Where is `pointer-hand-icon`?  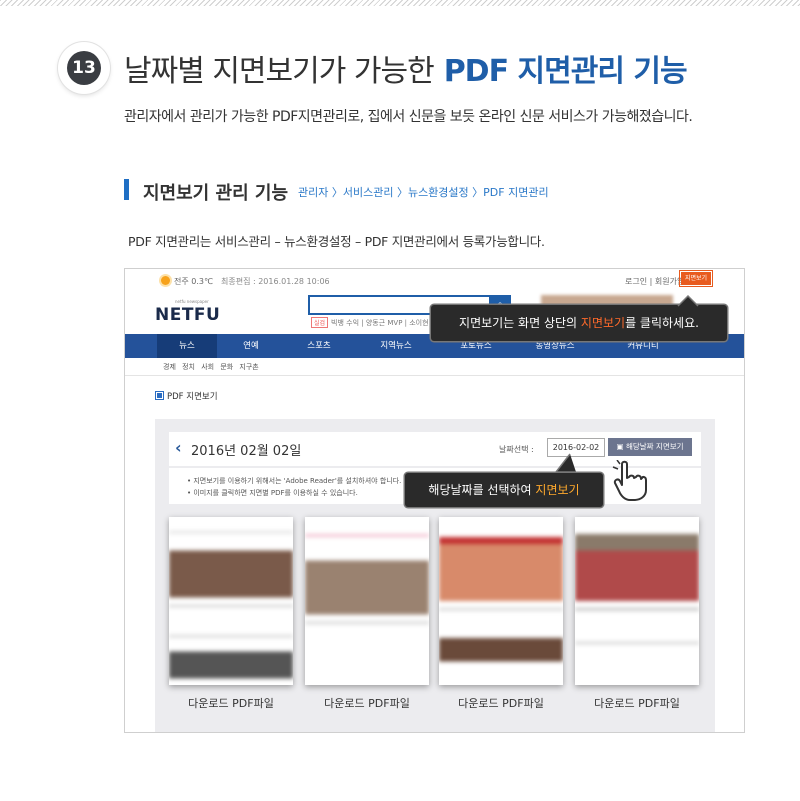 pointer-hand-icon is located at coordinates (629, 480).